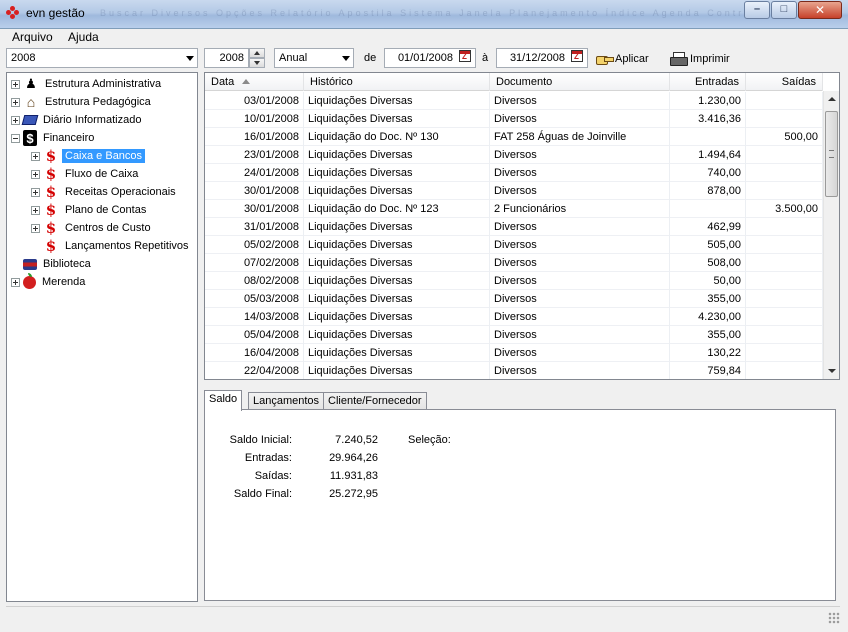 The height and width of the screenshot is (632, 848). Describe the element at coordinates (700, 59) in the screenshot. I see `print-button: Imprimir` at that location.